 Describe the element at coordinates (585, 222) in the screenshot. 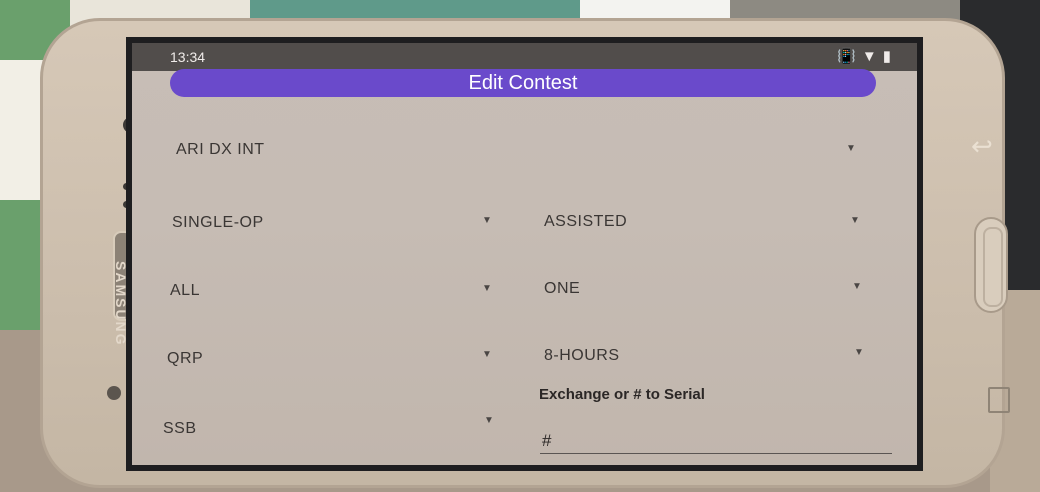

I see `assisted-select: ASSISTED` at that location.